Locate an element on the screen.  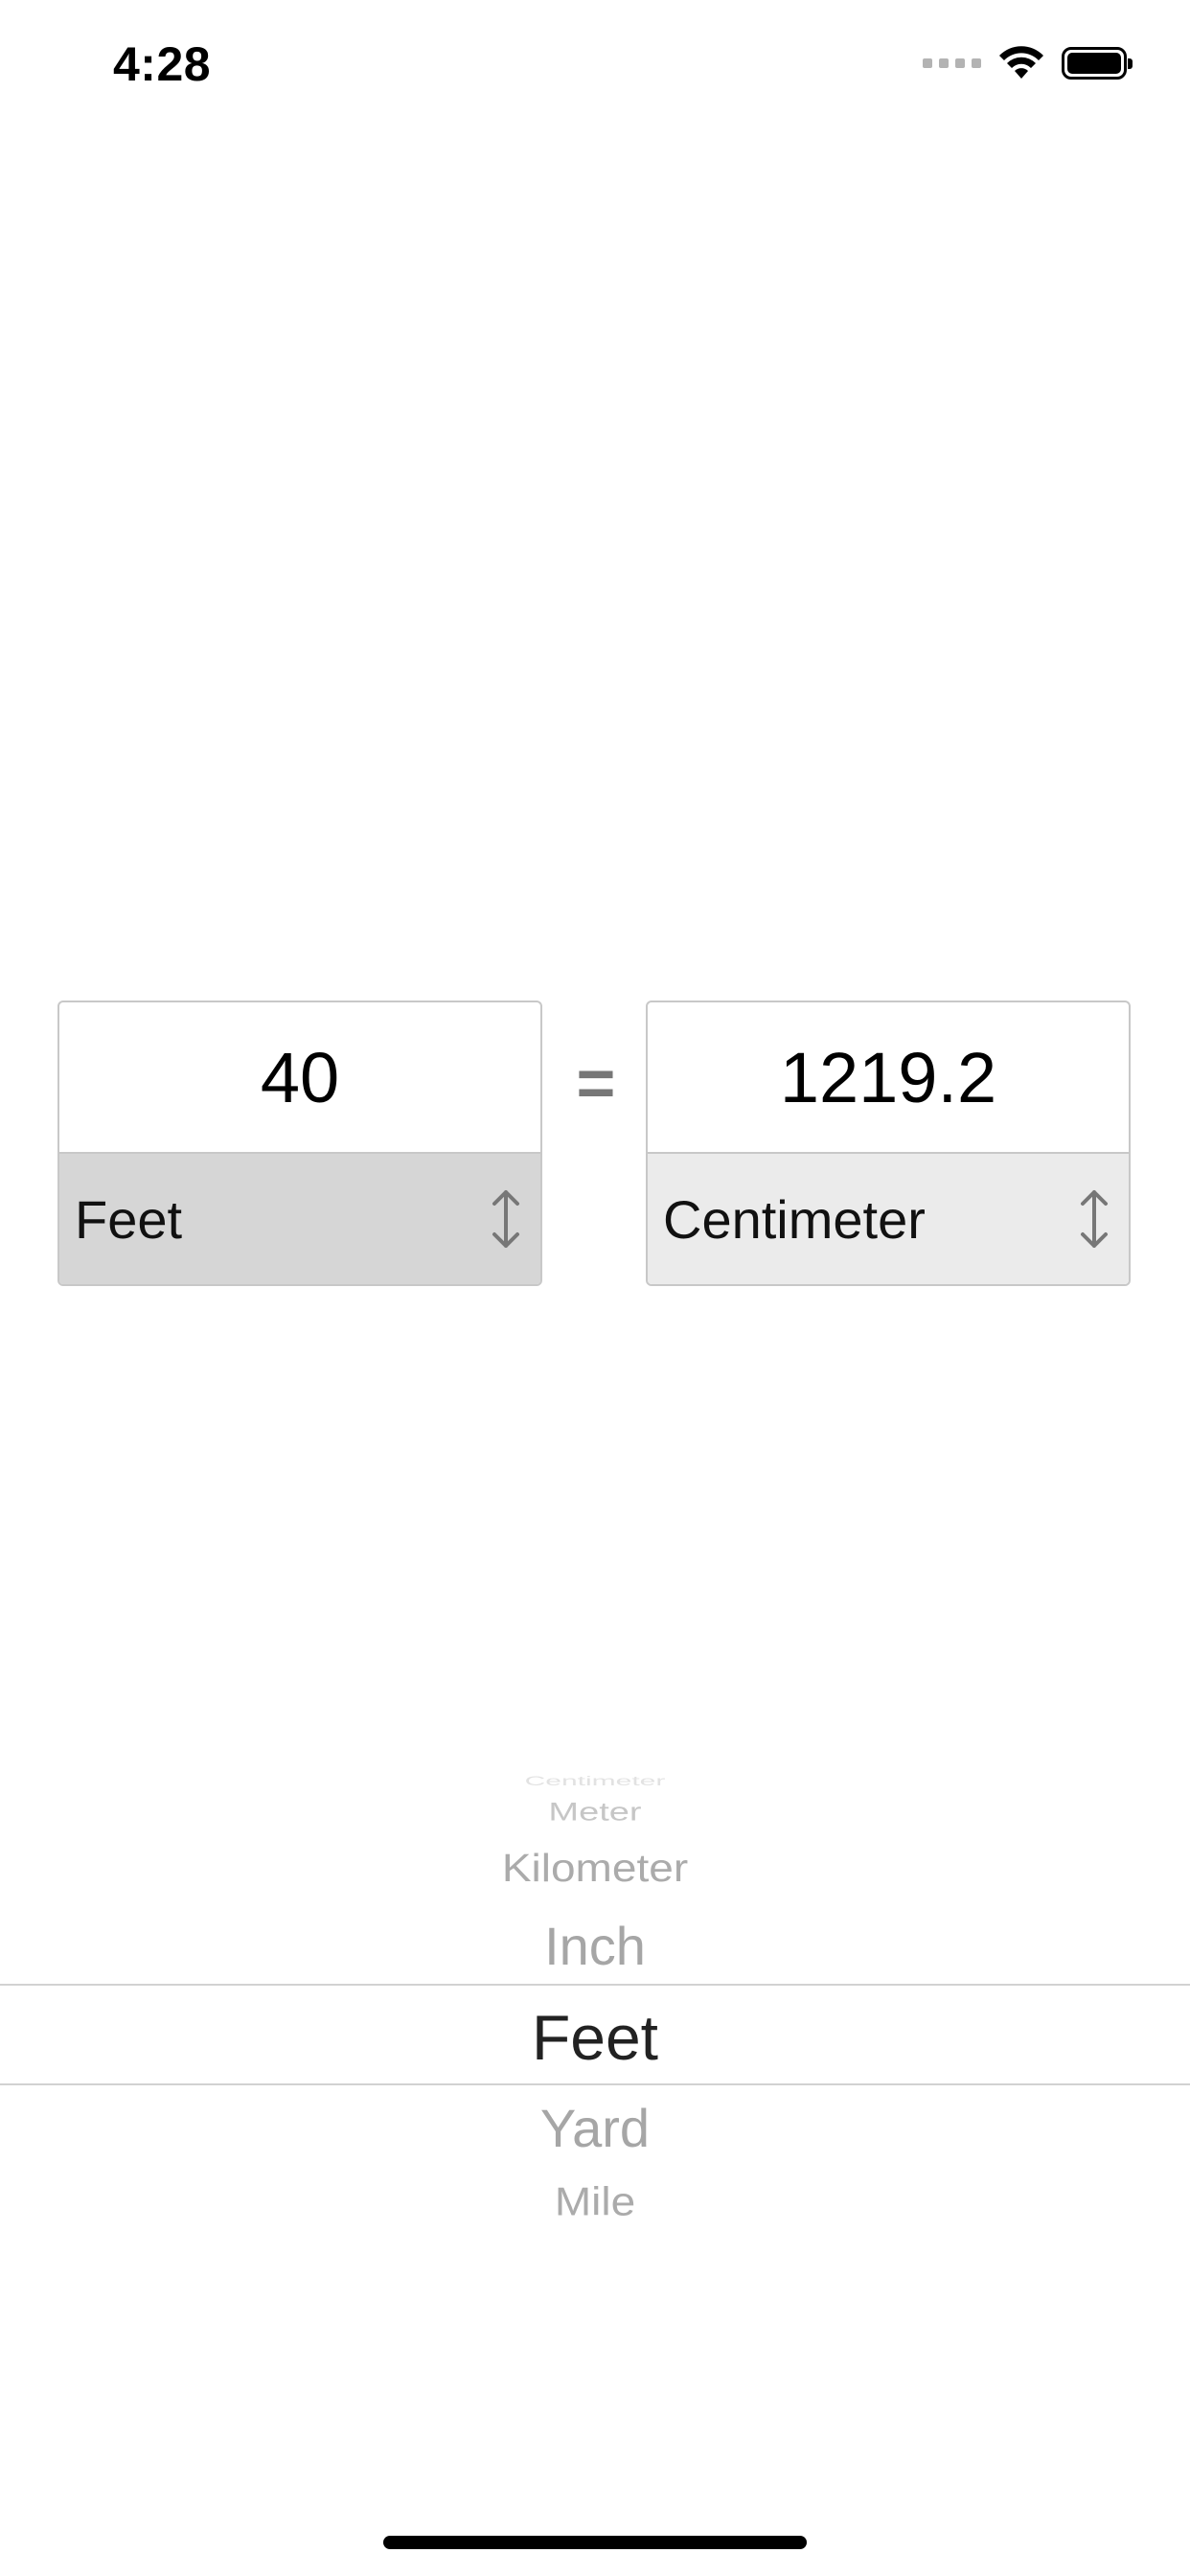
status-icons is located at coordinates (1028, 63).